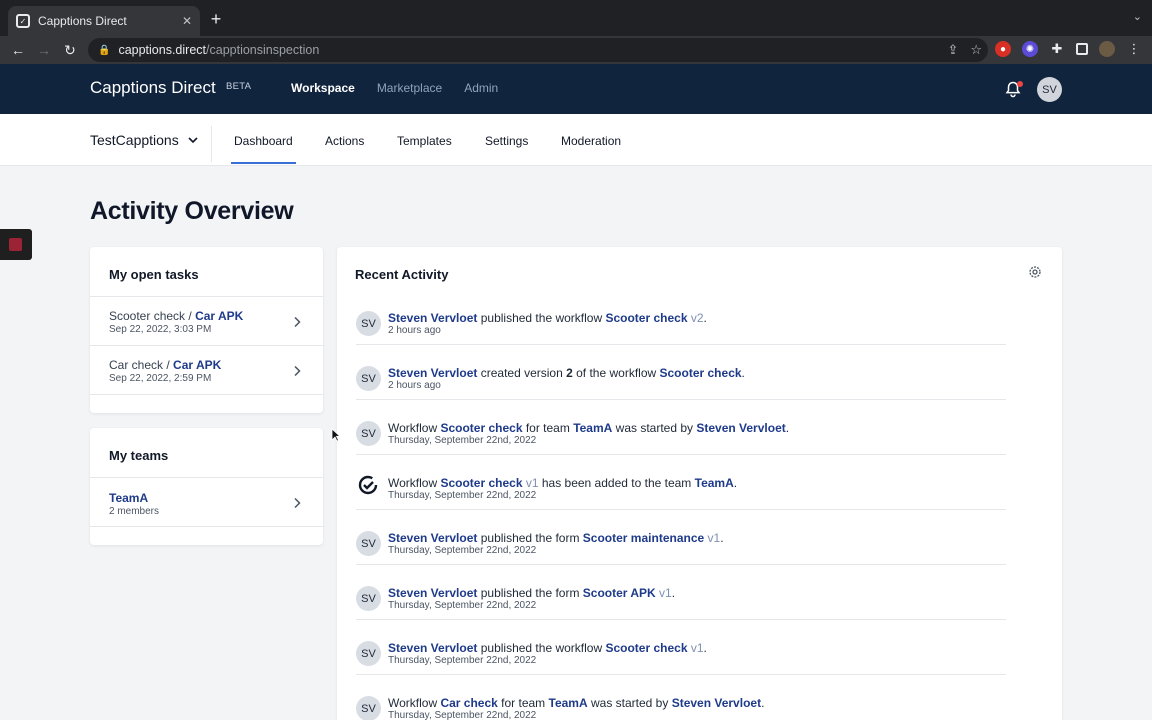 The width and height of the screenshot is (1152, 720). Describe the element at coordinates (1003, 49) in the screenshot. I see `extension-red-icon: ●` at that location.